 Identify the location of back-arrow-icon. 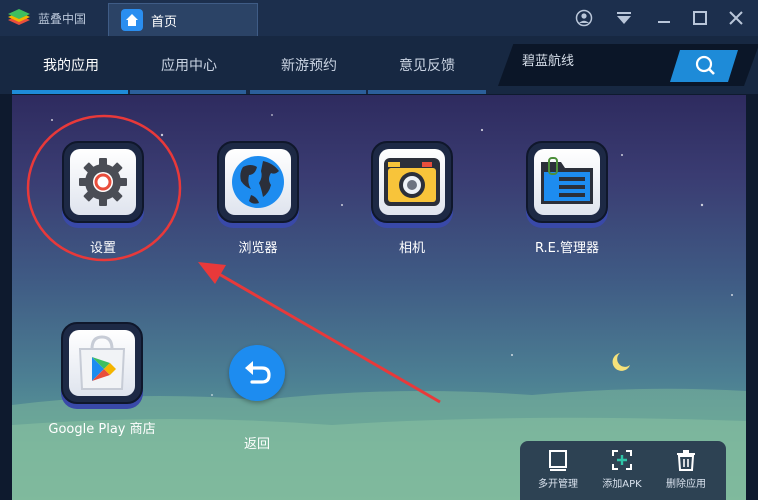
(258, 372).